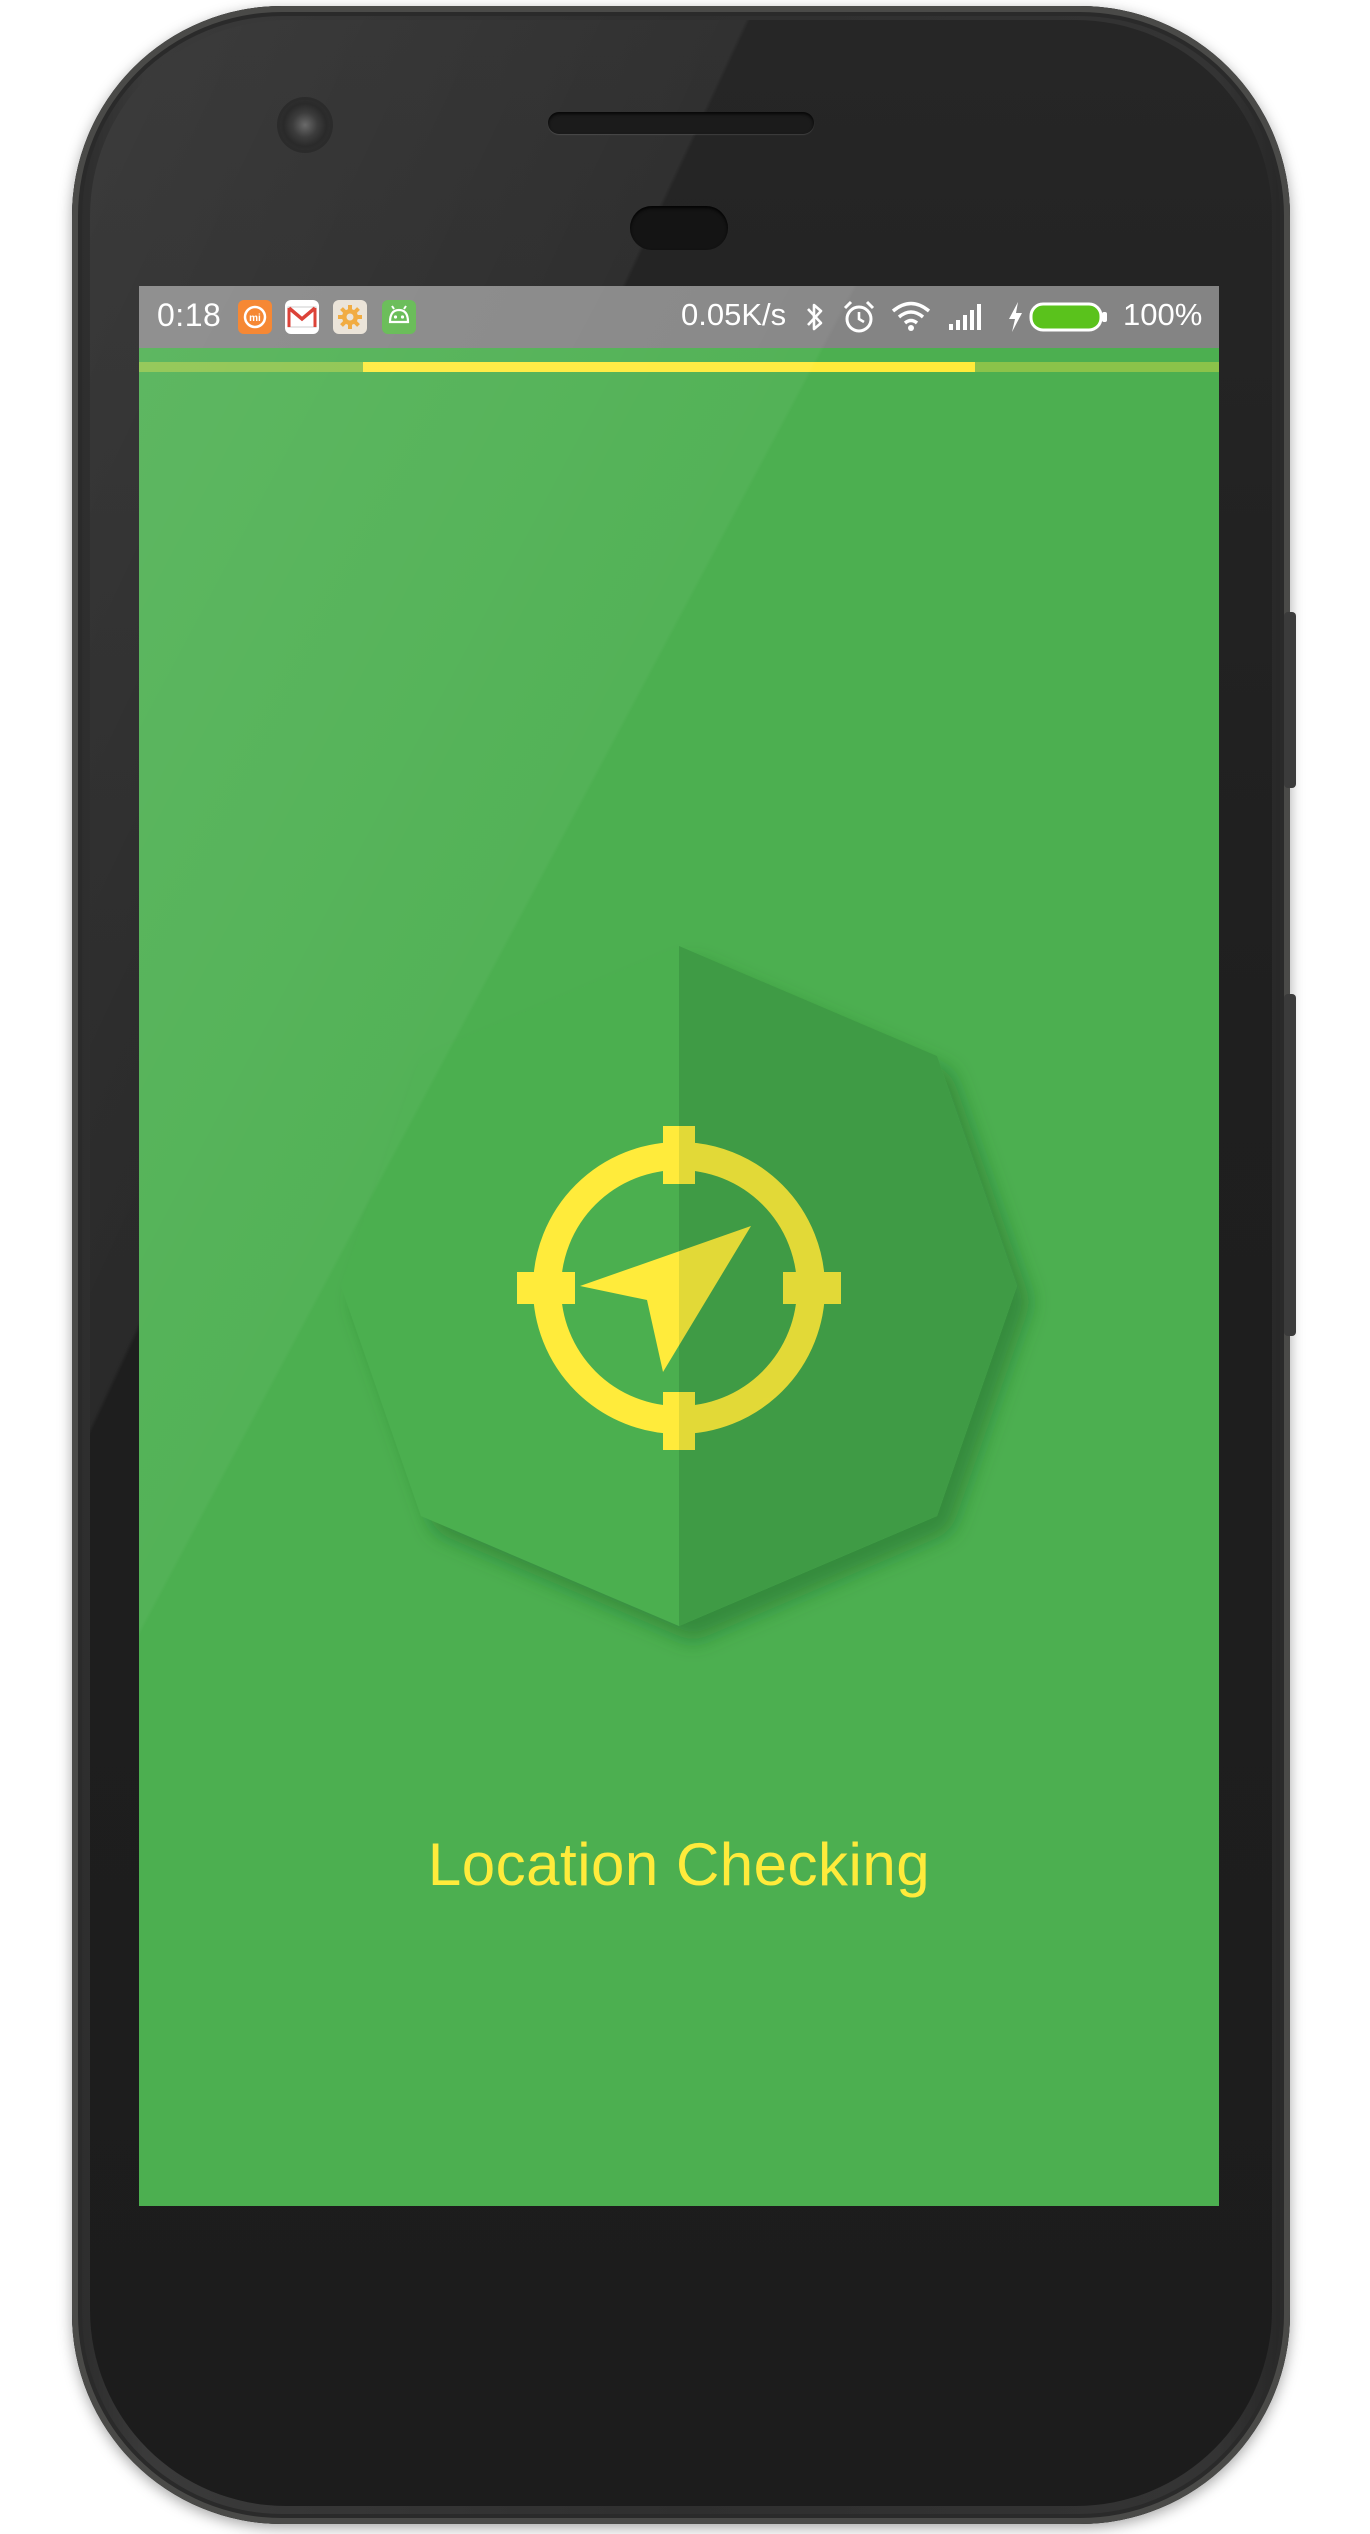 This screenshot has width=1370, height=2534. What do you see at coordinates (679, 228) in the screenshot?
I see `proximity-sensor` at bounding box center [679, 228].